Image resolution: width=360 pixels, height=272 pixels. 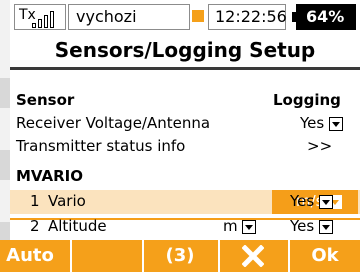 I want to click on model-name-cell: vychozi, so click(x=129, y=17).